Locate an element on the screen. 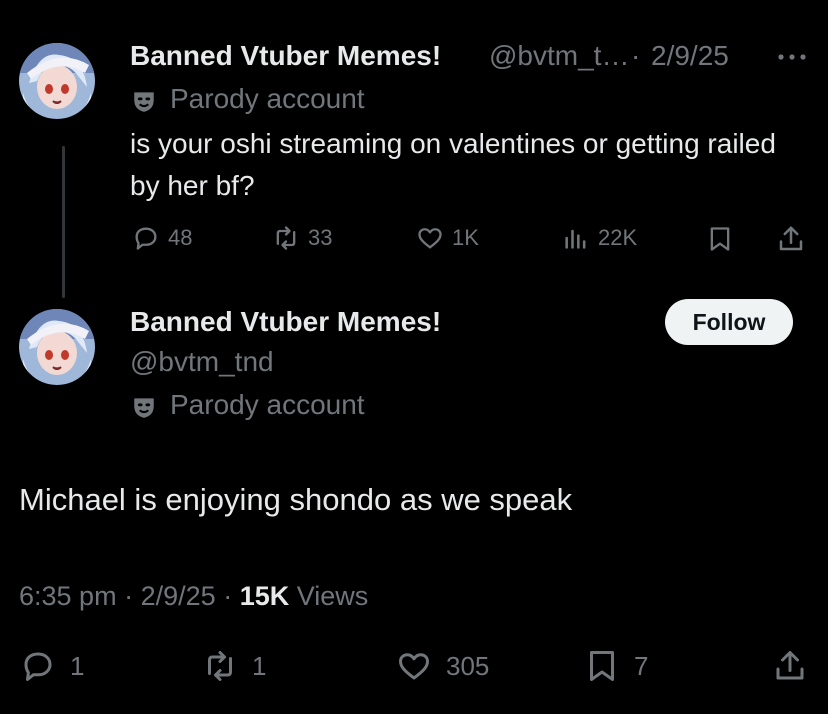  repost-count: 33 is located at coordinates (320, 237).